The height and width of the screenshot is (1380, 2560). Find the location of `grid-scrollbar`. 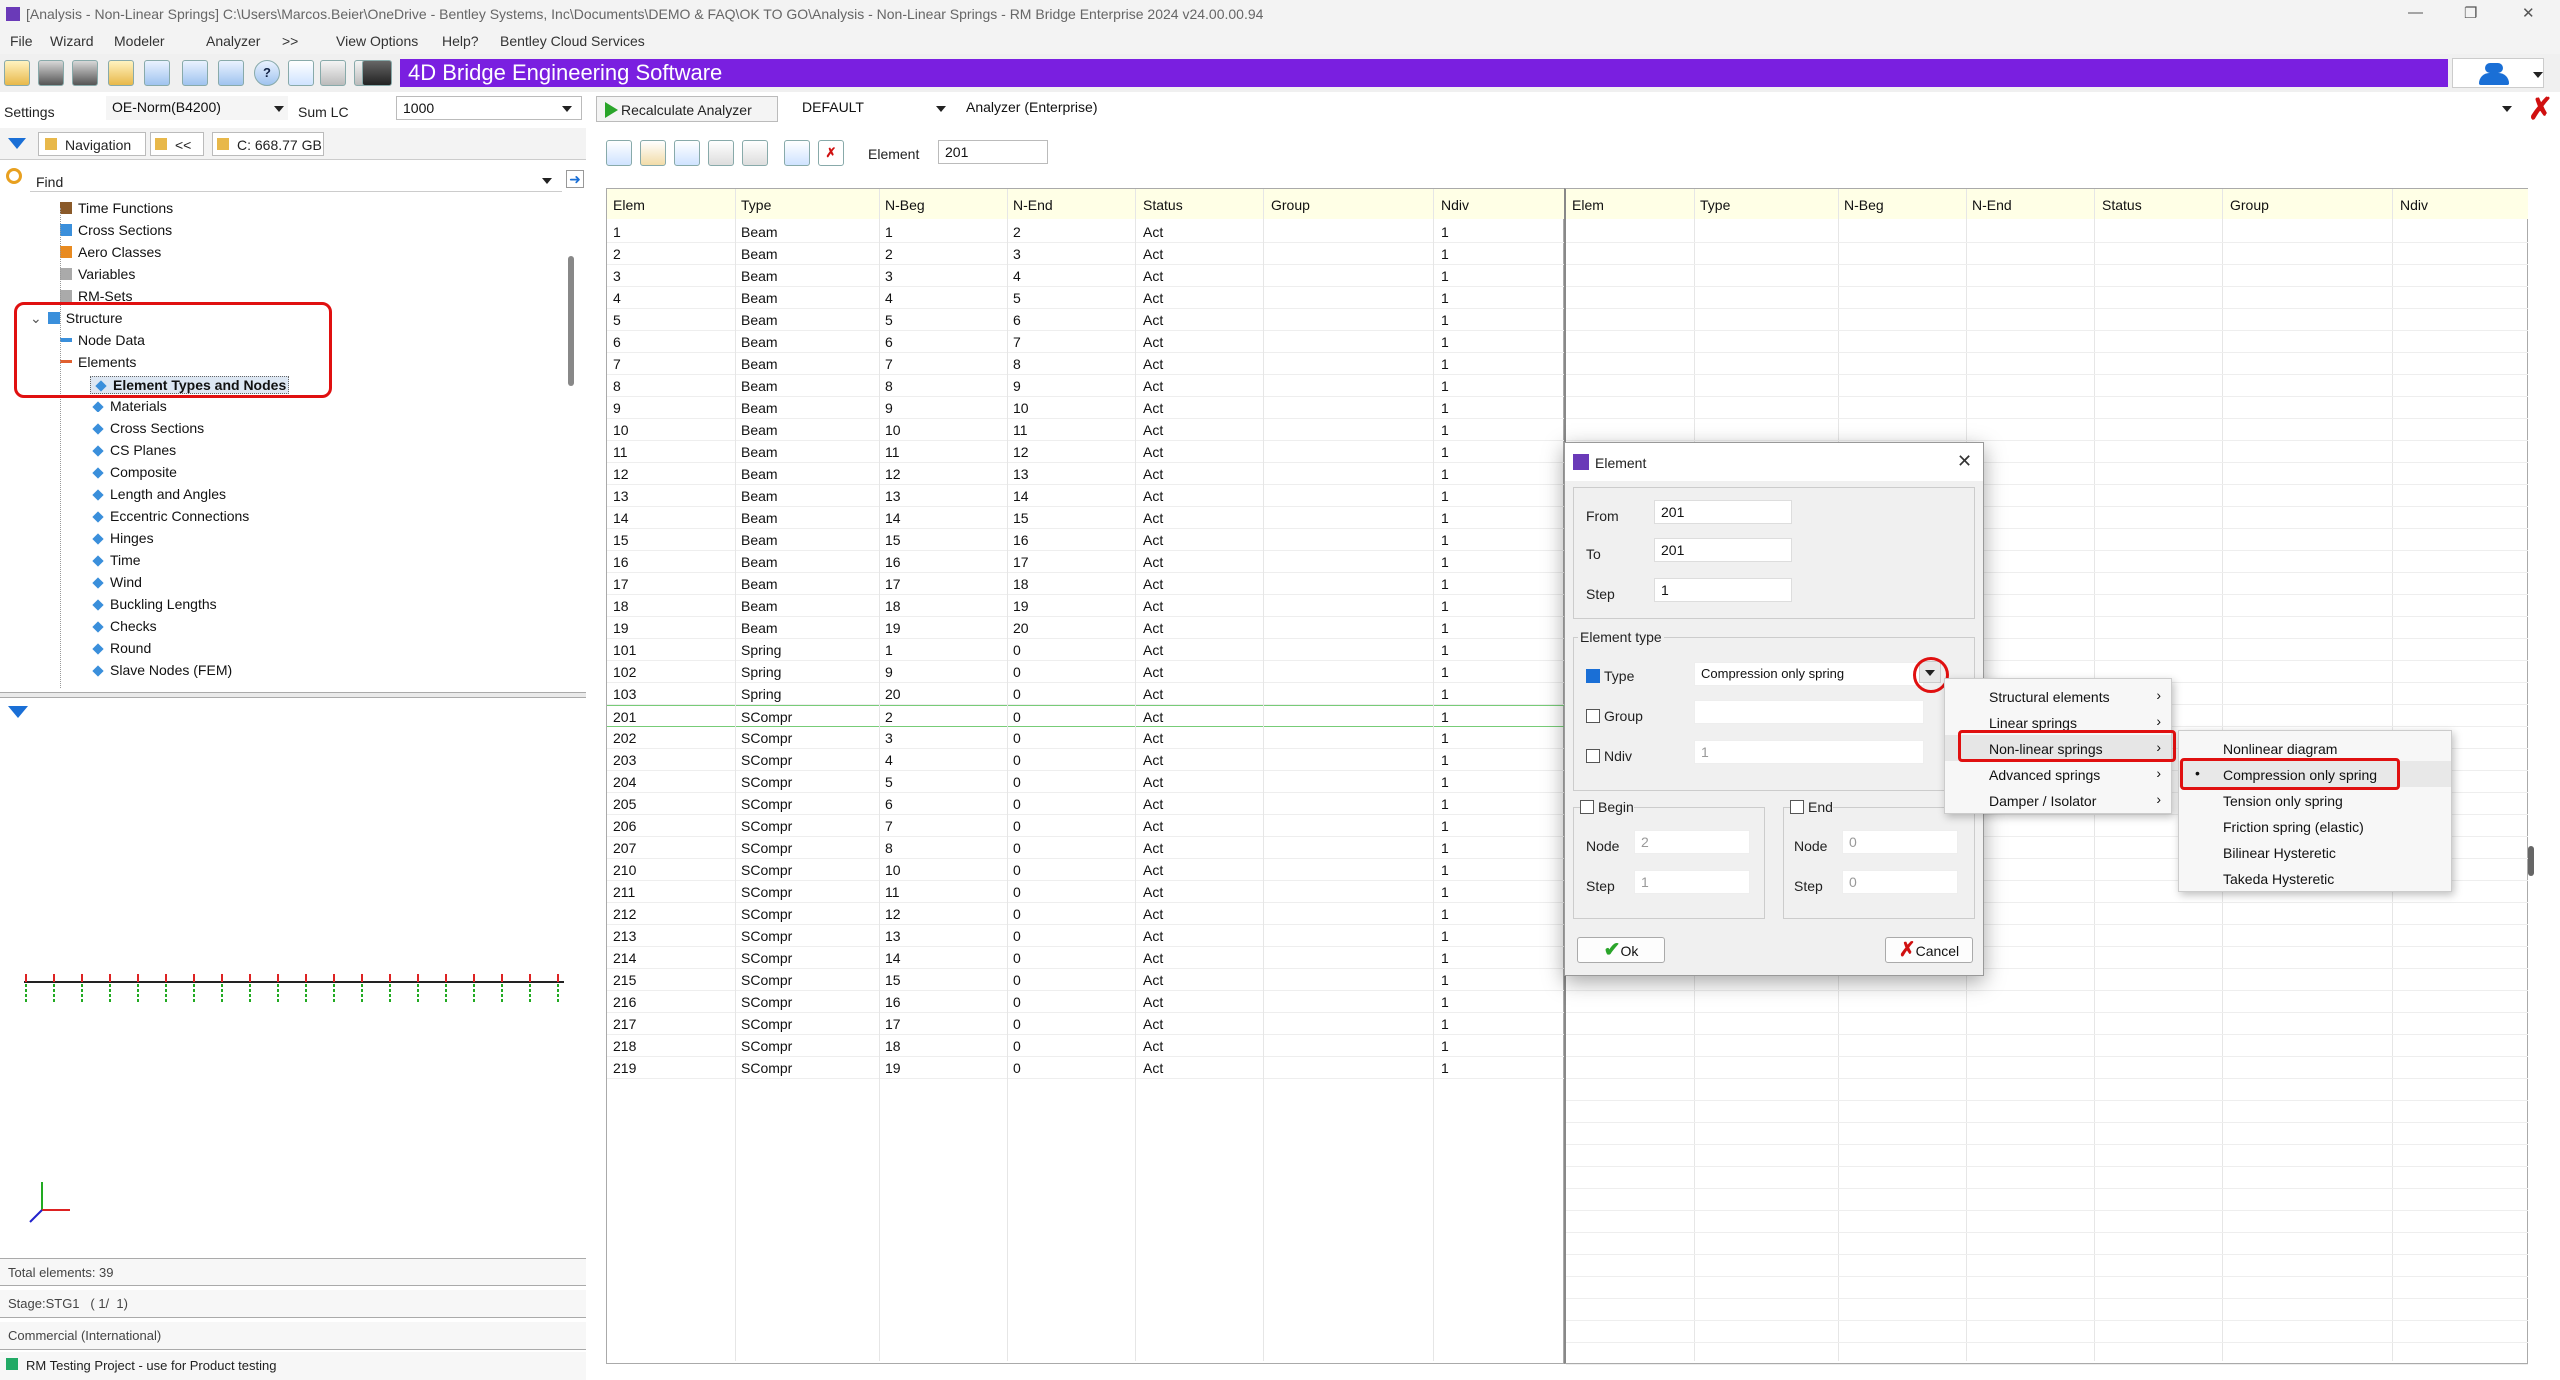

grid-scrollbar is located at coordinates (2531, 861).